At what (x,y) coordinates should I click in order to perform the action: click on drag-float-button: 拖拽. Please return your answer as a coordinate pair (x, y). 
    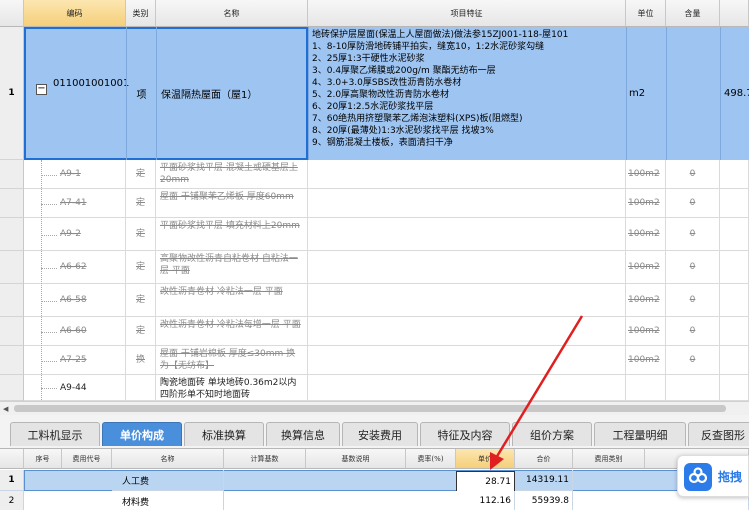
    Looking at the image, I should click on (713, 476).